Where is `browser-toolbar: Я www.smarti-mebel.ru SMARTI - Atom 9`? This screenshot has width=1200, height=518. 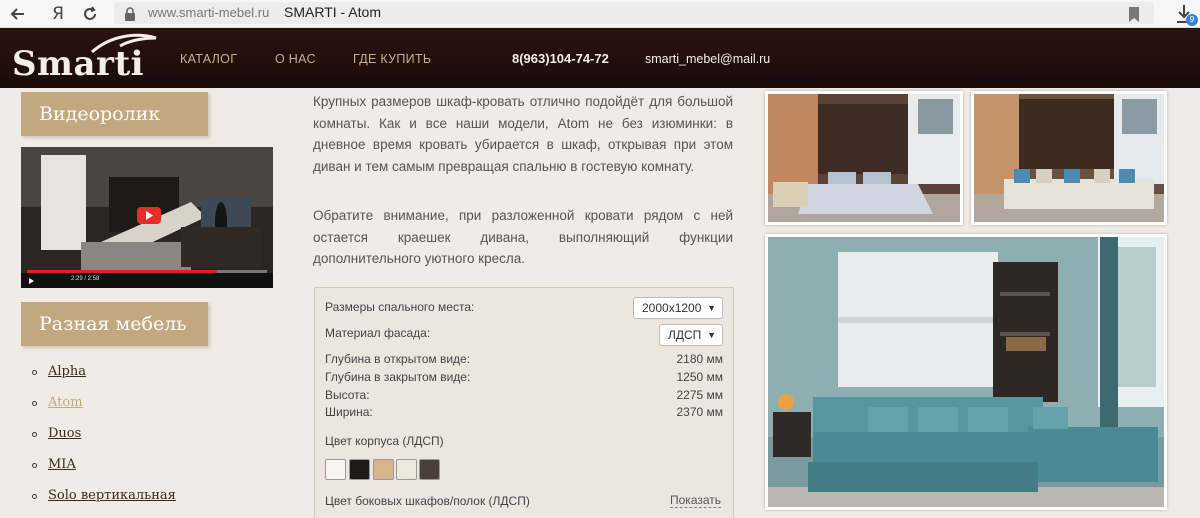
browser-toolbar: Я www.smarti-mebel.ru SMARTI - Atom 9 is located at coordinates (600, 14).